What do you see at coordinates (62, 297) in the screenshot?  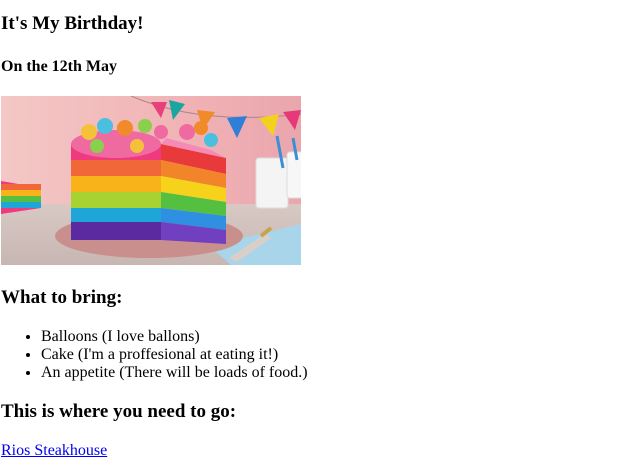 I see `what-to-bring-heading: What to bring:` at bounding box center [62, 297].